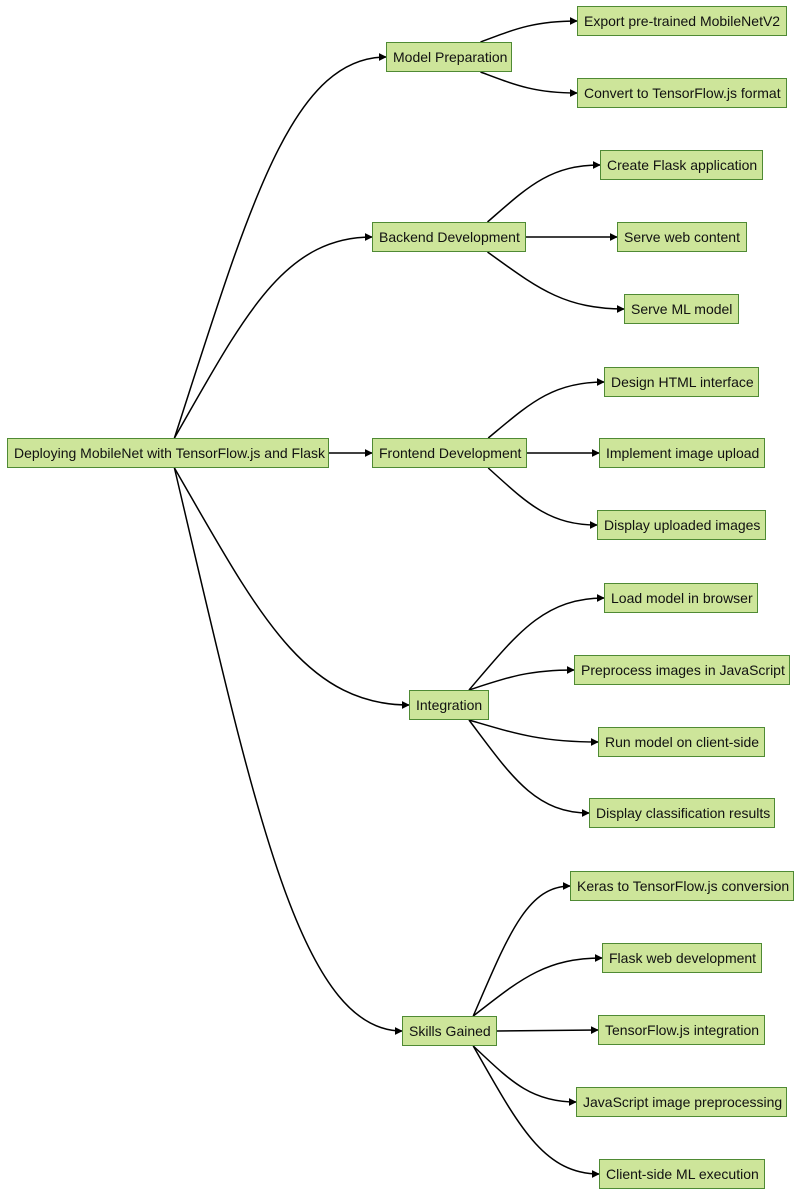 The height and width of the screenshot is (1196, 800). I want to click on node-javascript-image-preprocessing: JavaScript image preprocessing, so click(681, 1102).